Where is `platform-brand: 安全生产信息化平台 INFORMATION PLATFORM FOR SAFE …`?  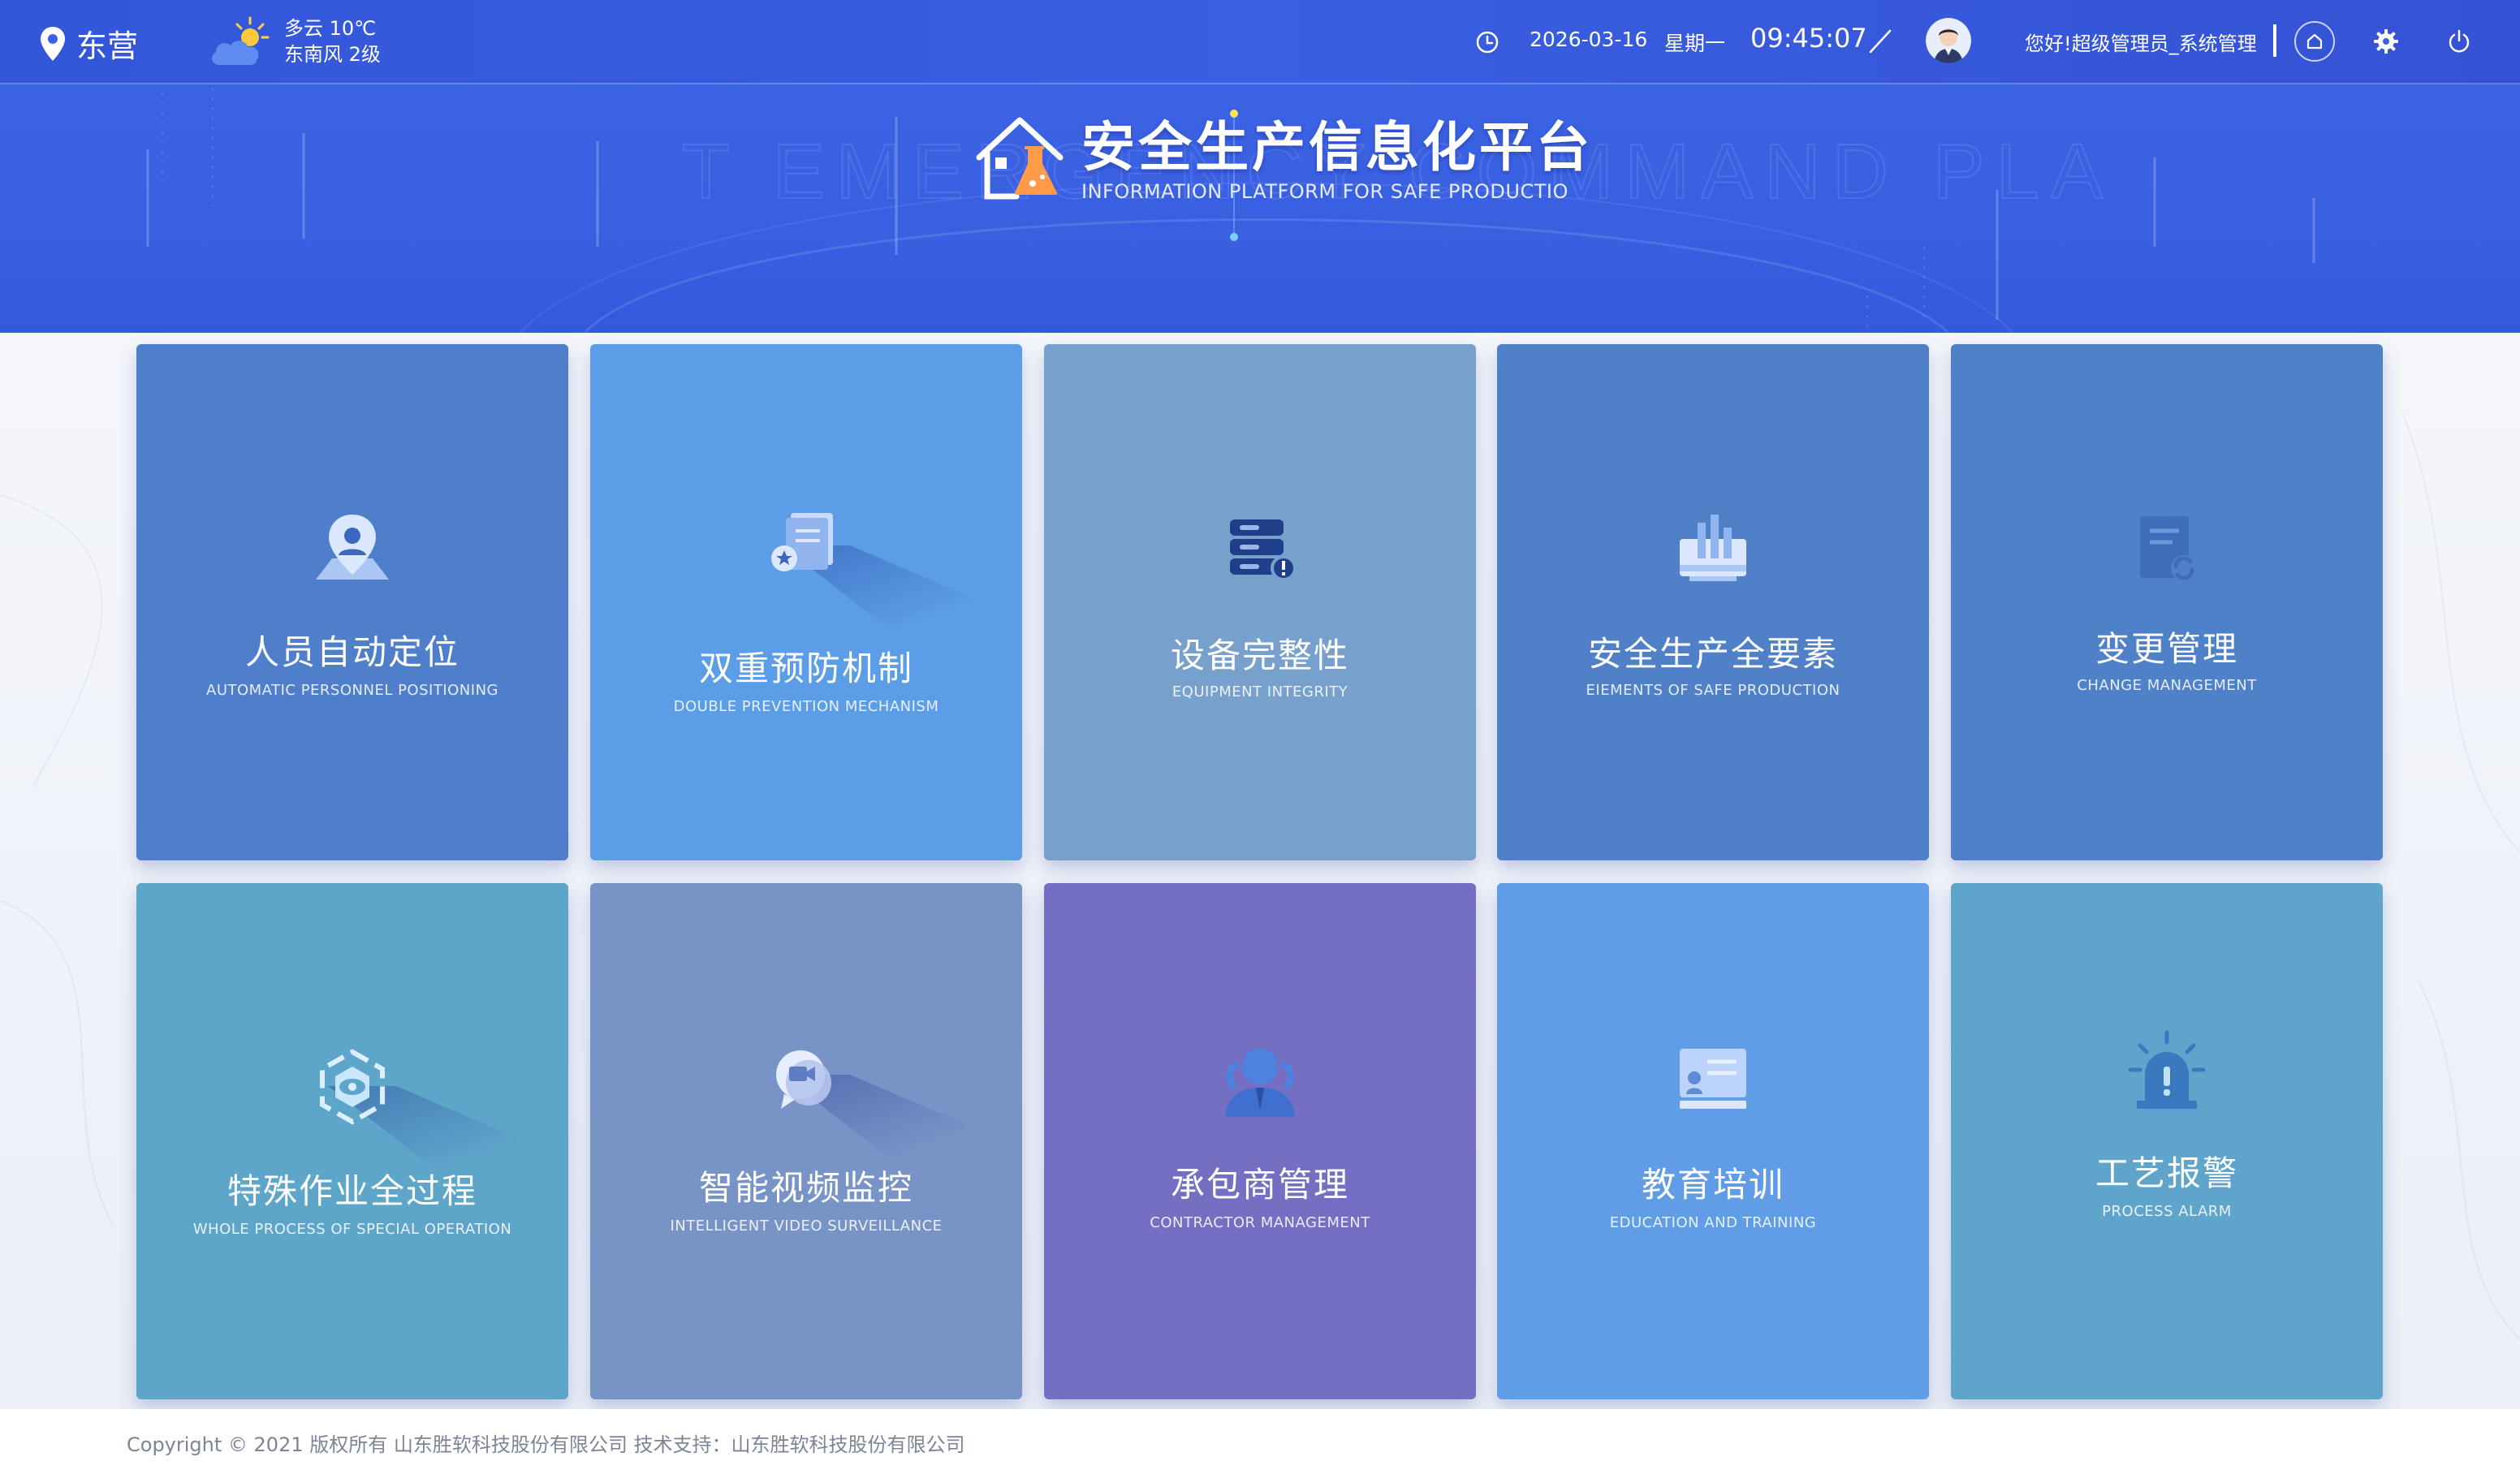
platform-brand: 安全生产信息化平台 INFORMATION PLATFORM FOR SAFE … is located at coordinates (1282, 159).